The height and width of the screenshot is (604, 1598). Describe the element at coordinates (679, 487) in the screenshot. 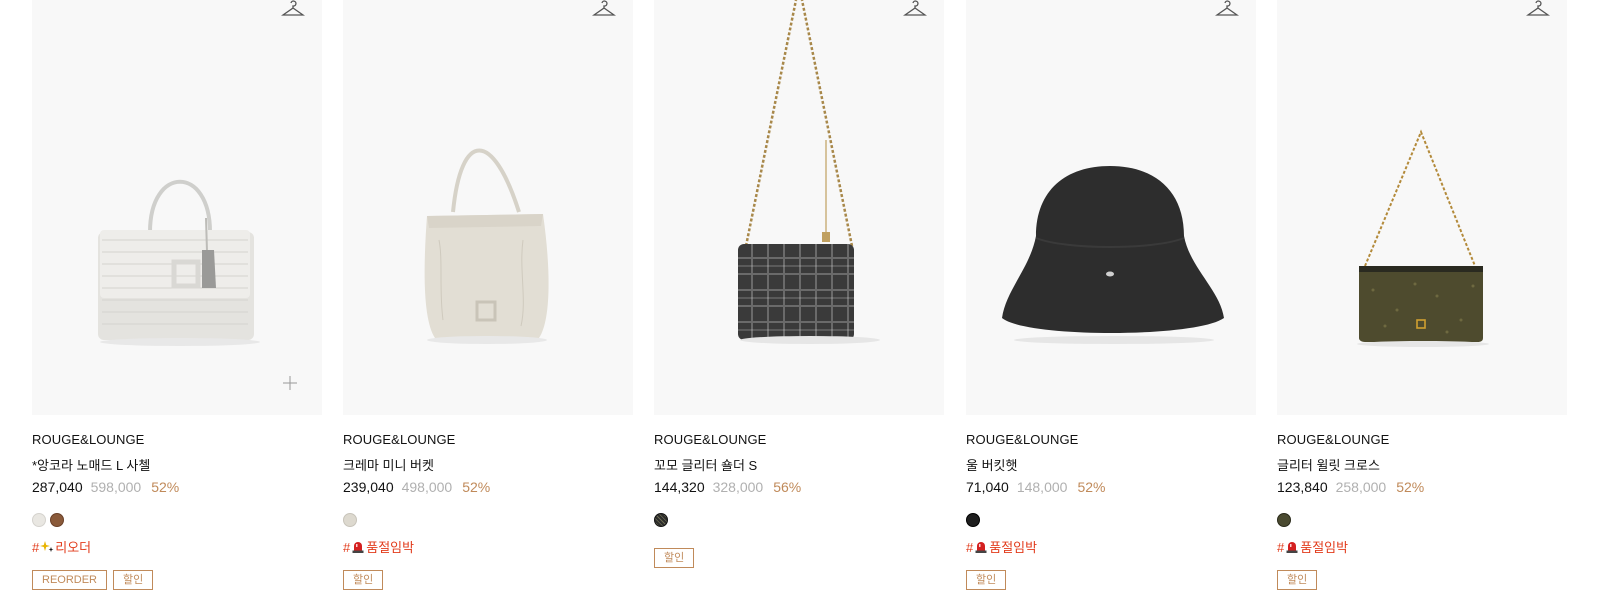

I see `sale-price: 144,320` at that location.